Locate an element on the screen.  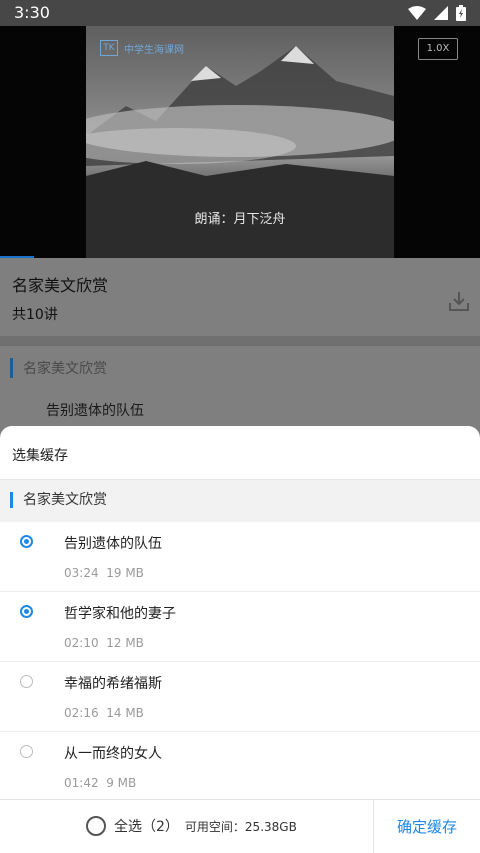
episode-title: 哲学家和他的妻子 is located at coordinates (120, 614).